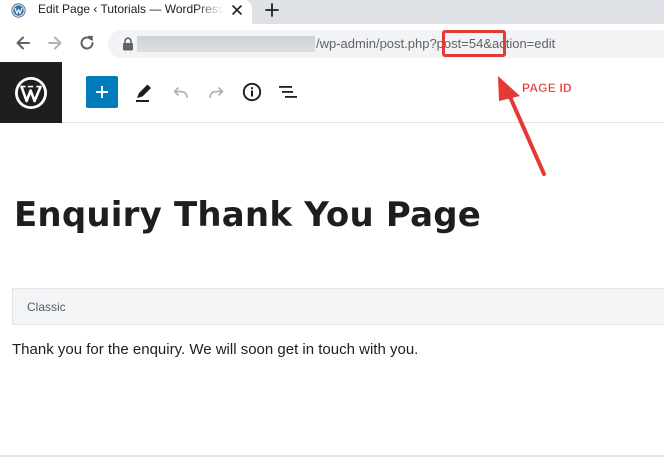 Image resolution: width=664 pixels, height=457 pixels. I want to click on arrow-left-icon, so click(23, 43).